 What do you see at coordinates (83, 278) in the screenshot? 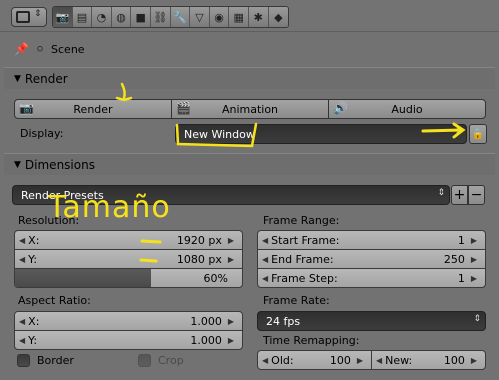
I see `slider-fill` at bounding box center [83, 278].